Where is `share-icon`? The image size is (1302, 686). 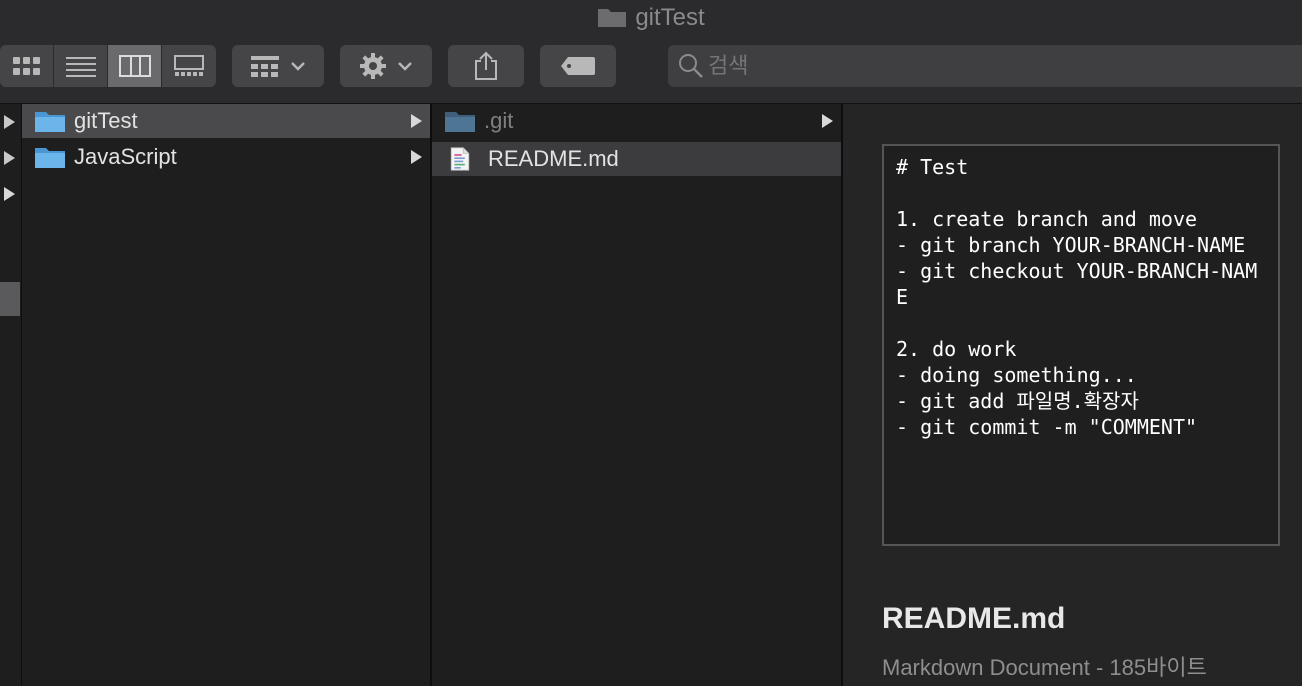 share-icon is located at coordinates (486, 65).